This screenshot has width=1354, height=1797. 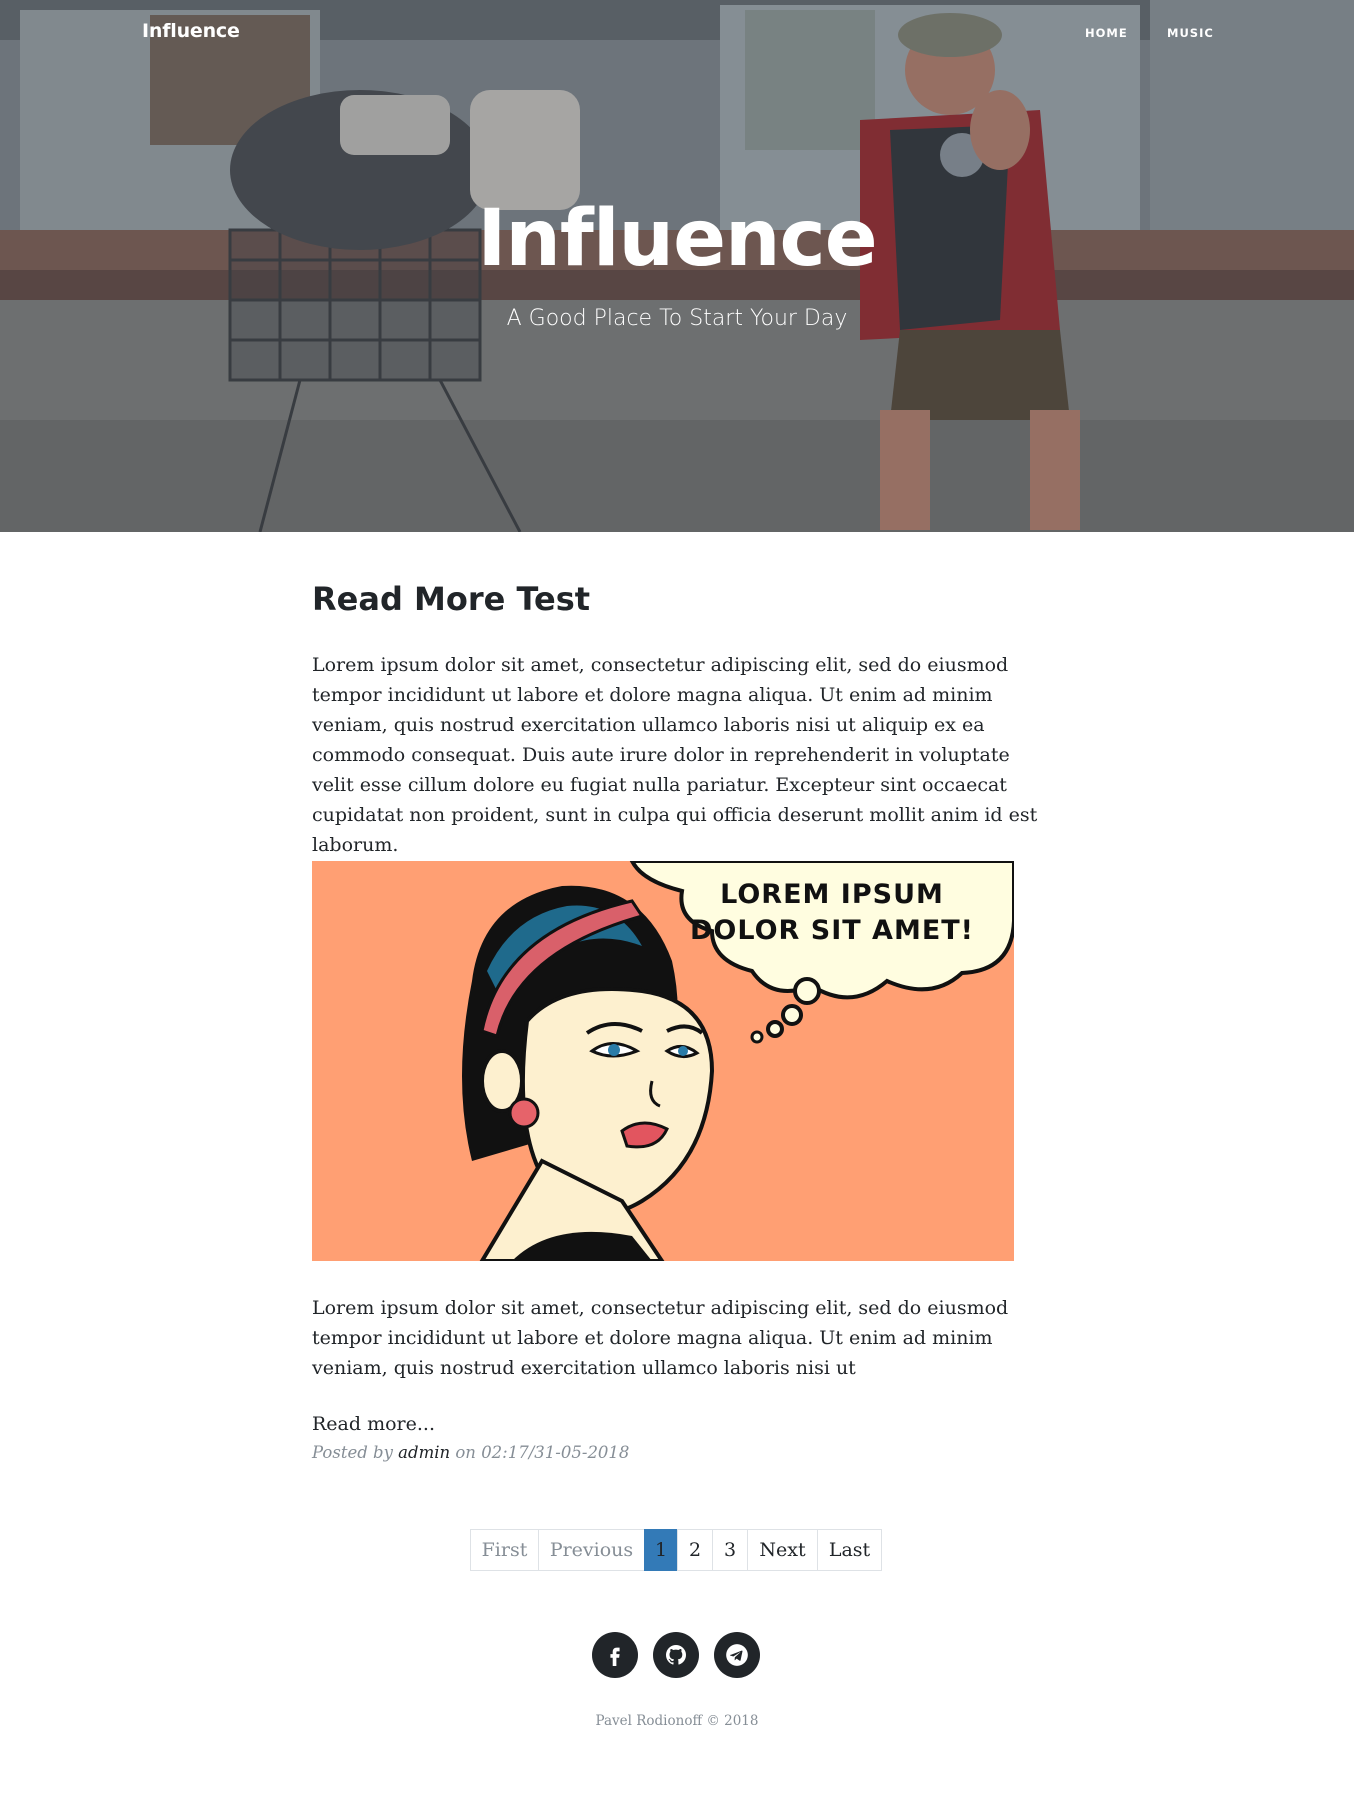 I want to click on page-2: 2, so click(x=695, y=1550).